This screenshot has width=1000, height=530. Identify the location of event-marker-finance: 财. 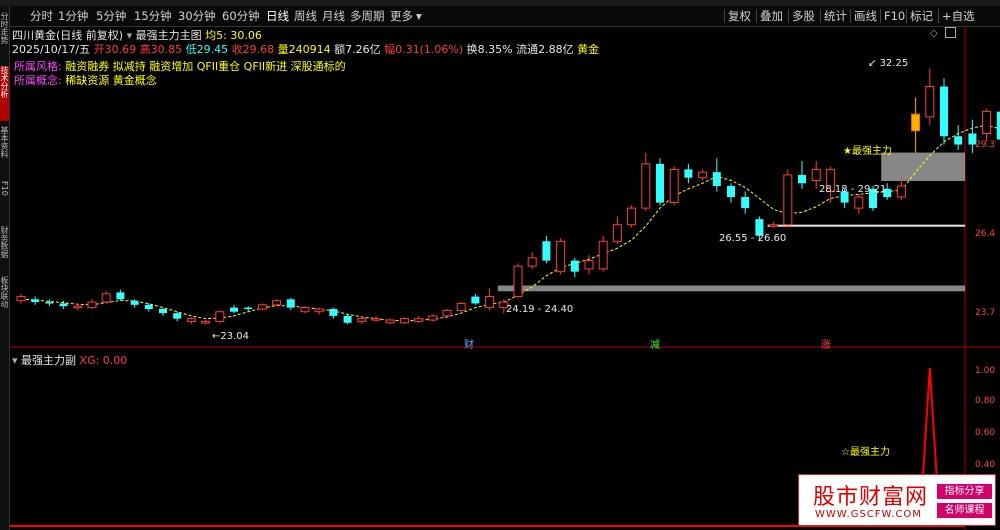
(469, 345).